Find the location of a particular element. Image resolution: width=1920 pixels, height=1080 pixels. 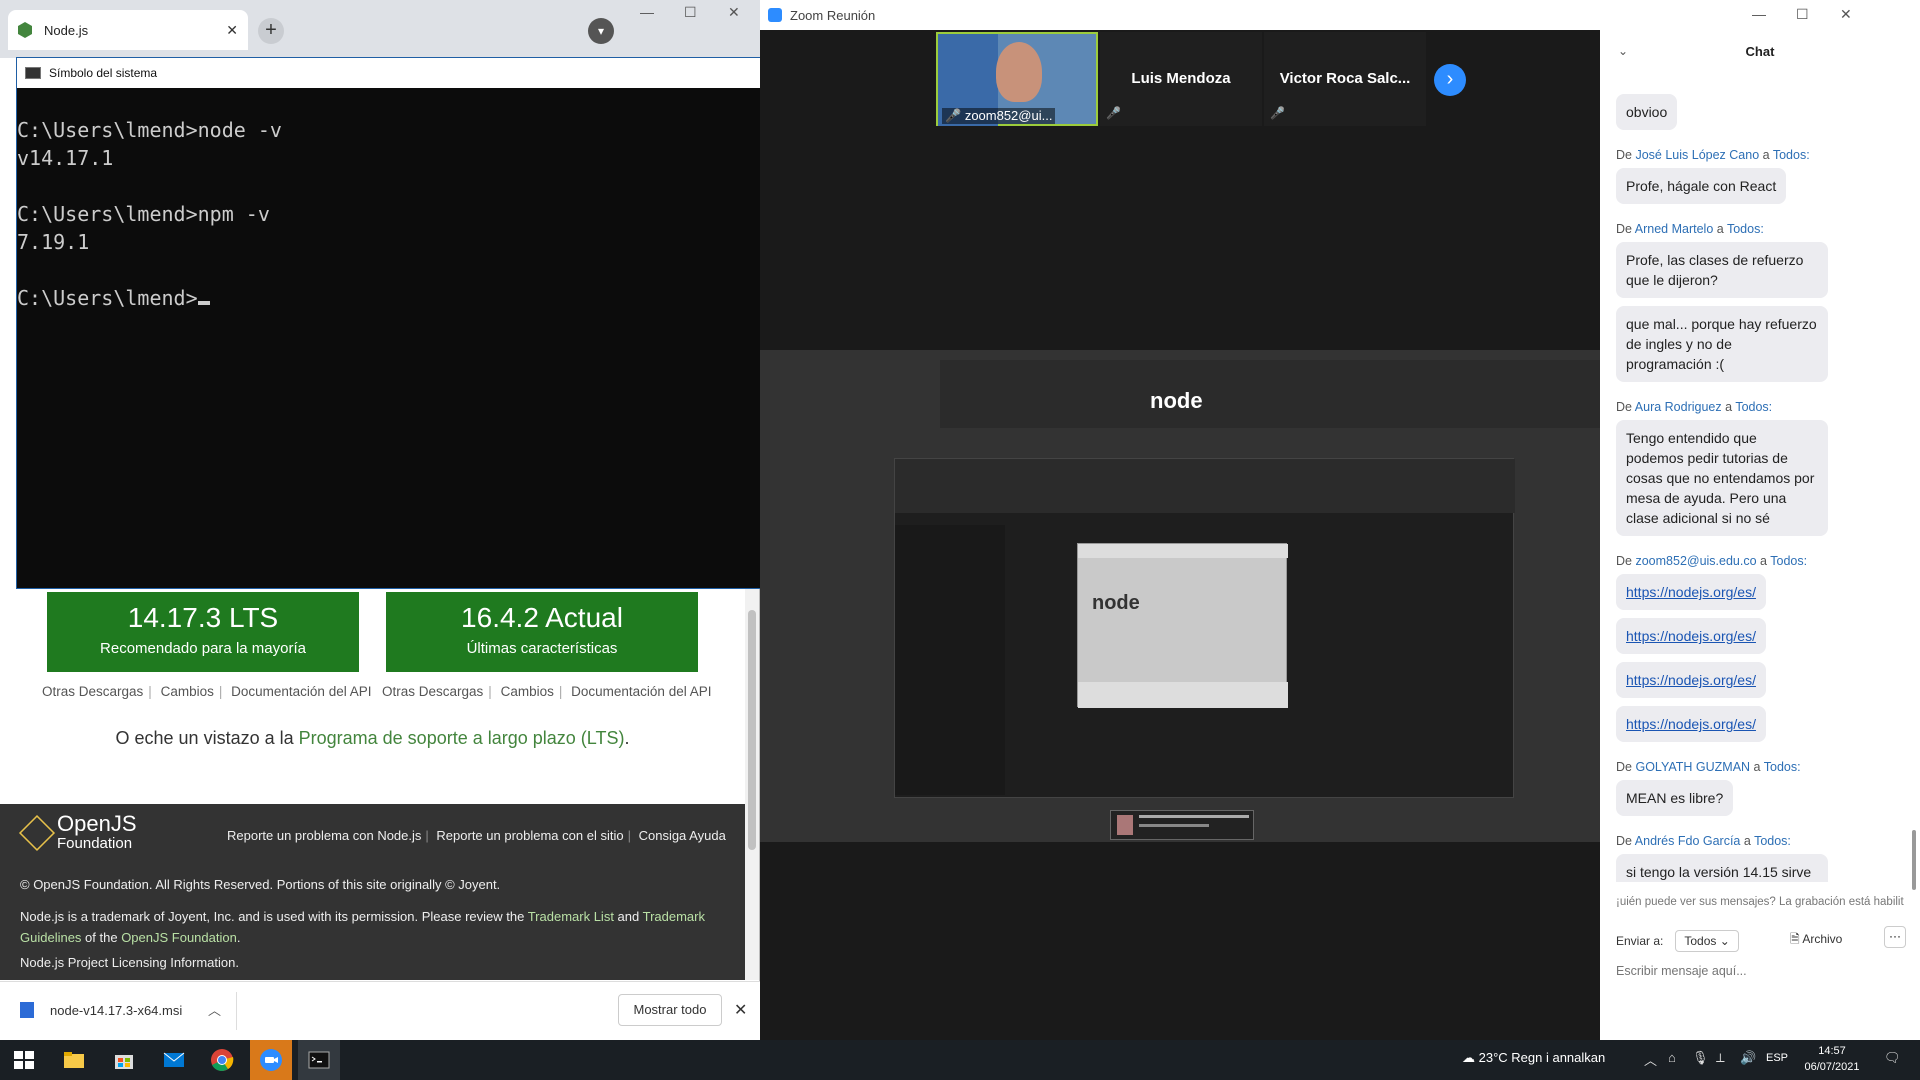

participant-name: Luis Mendoza is located at coordinates (1181, 78).